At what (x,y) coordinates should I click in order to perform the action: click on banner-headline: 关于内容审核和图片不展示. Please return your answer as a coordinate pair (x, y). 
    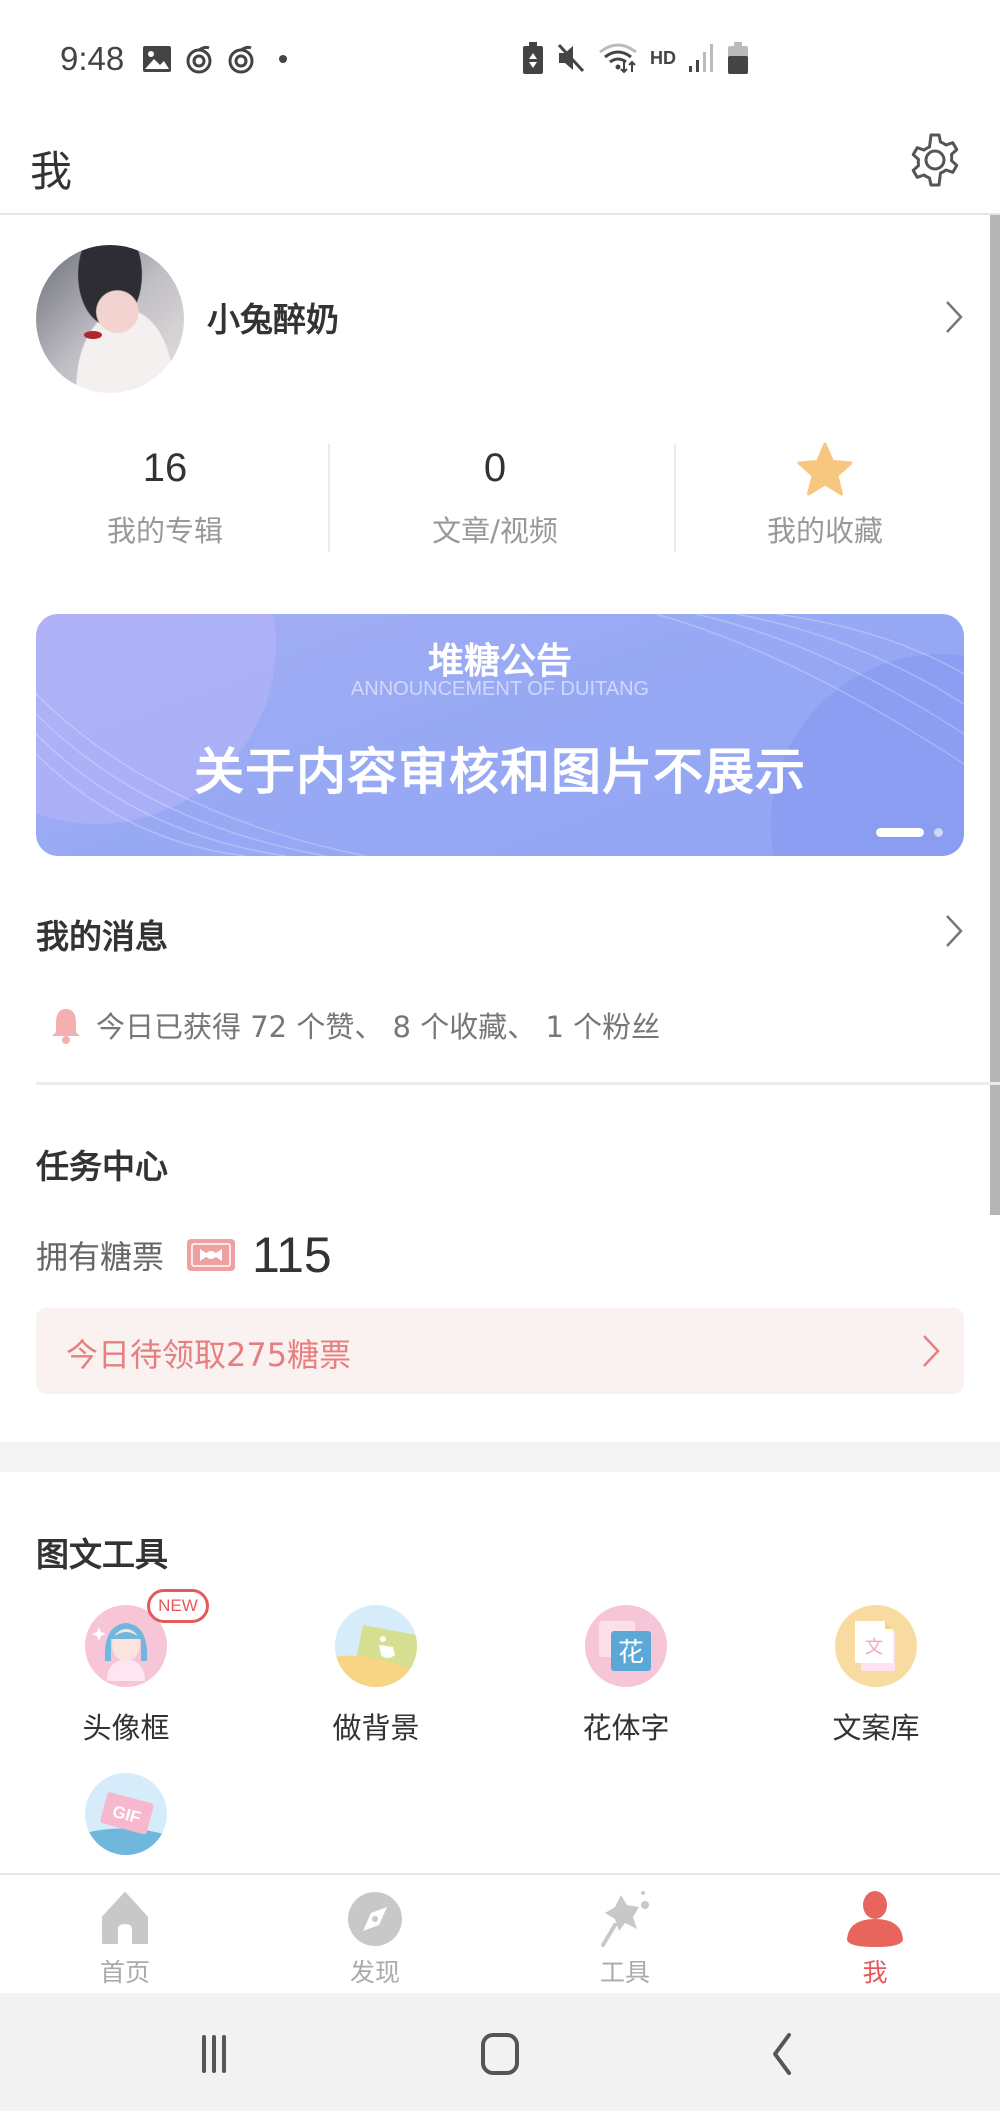
    Looking at the image, I should click on (500, 772).